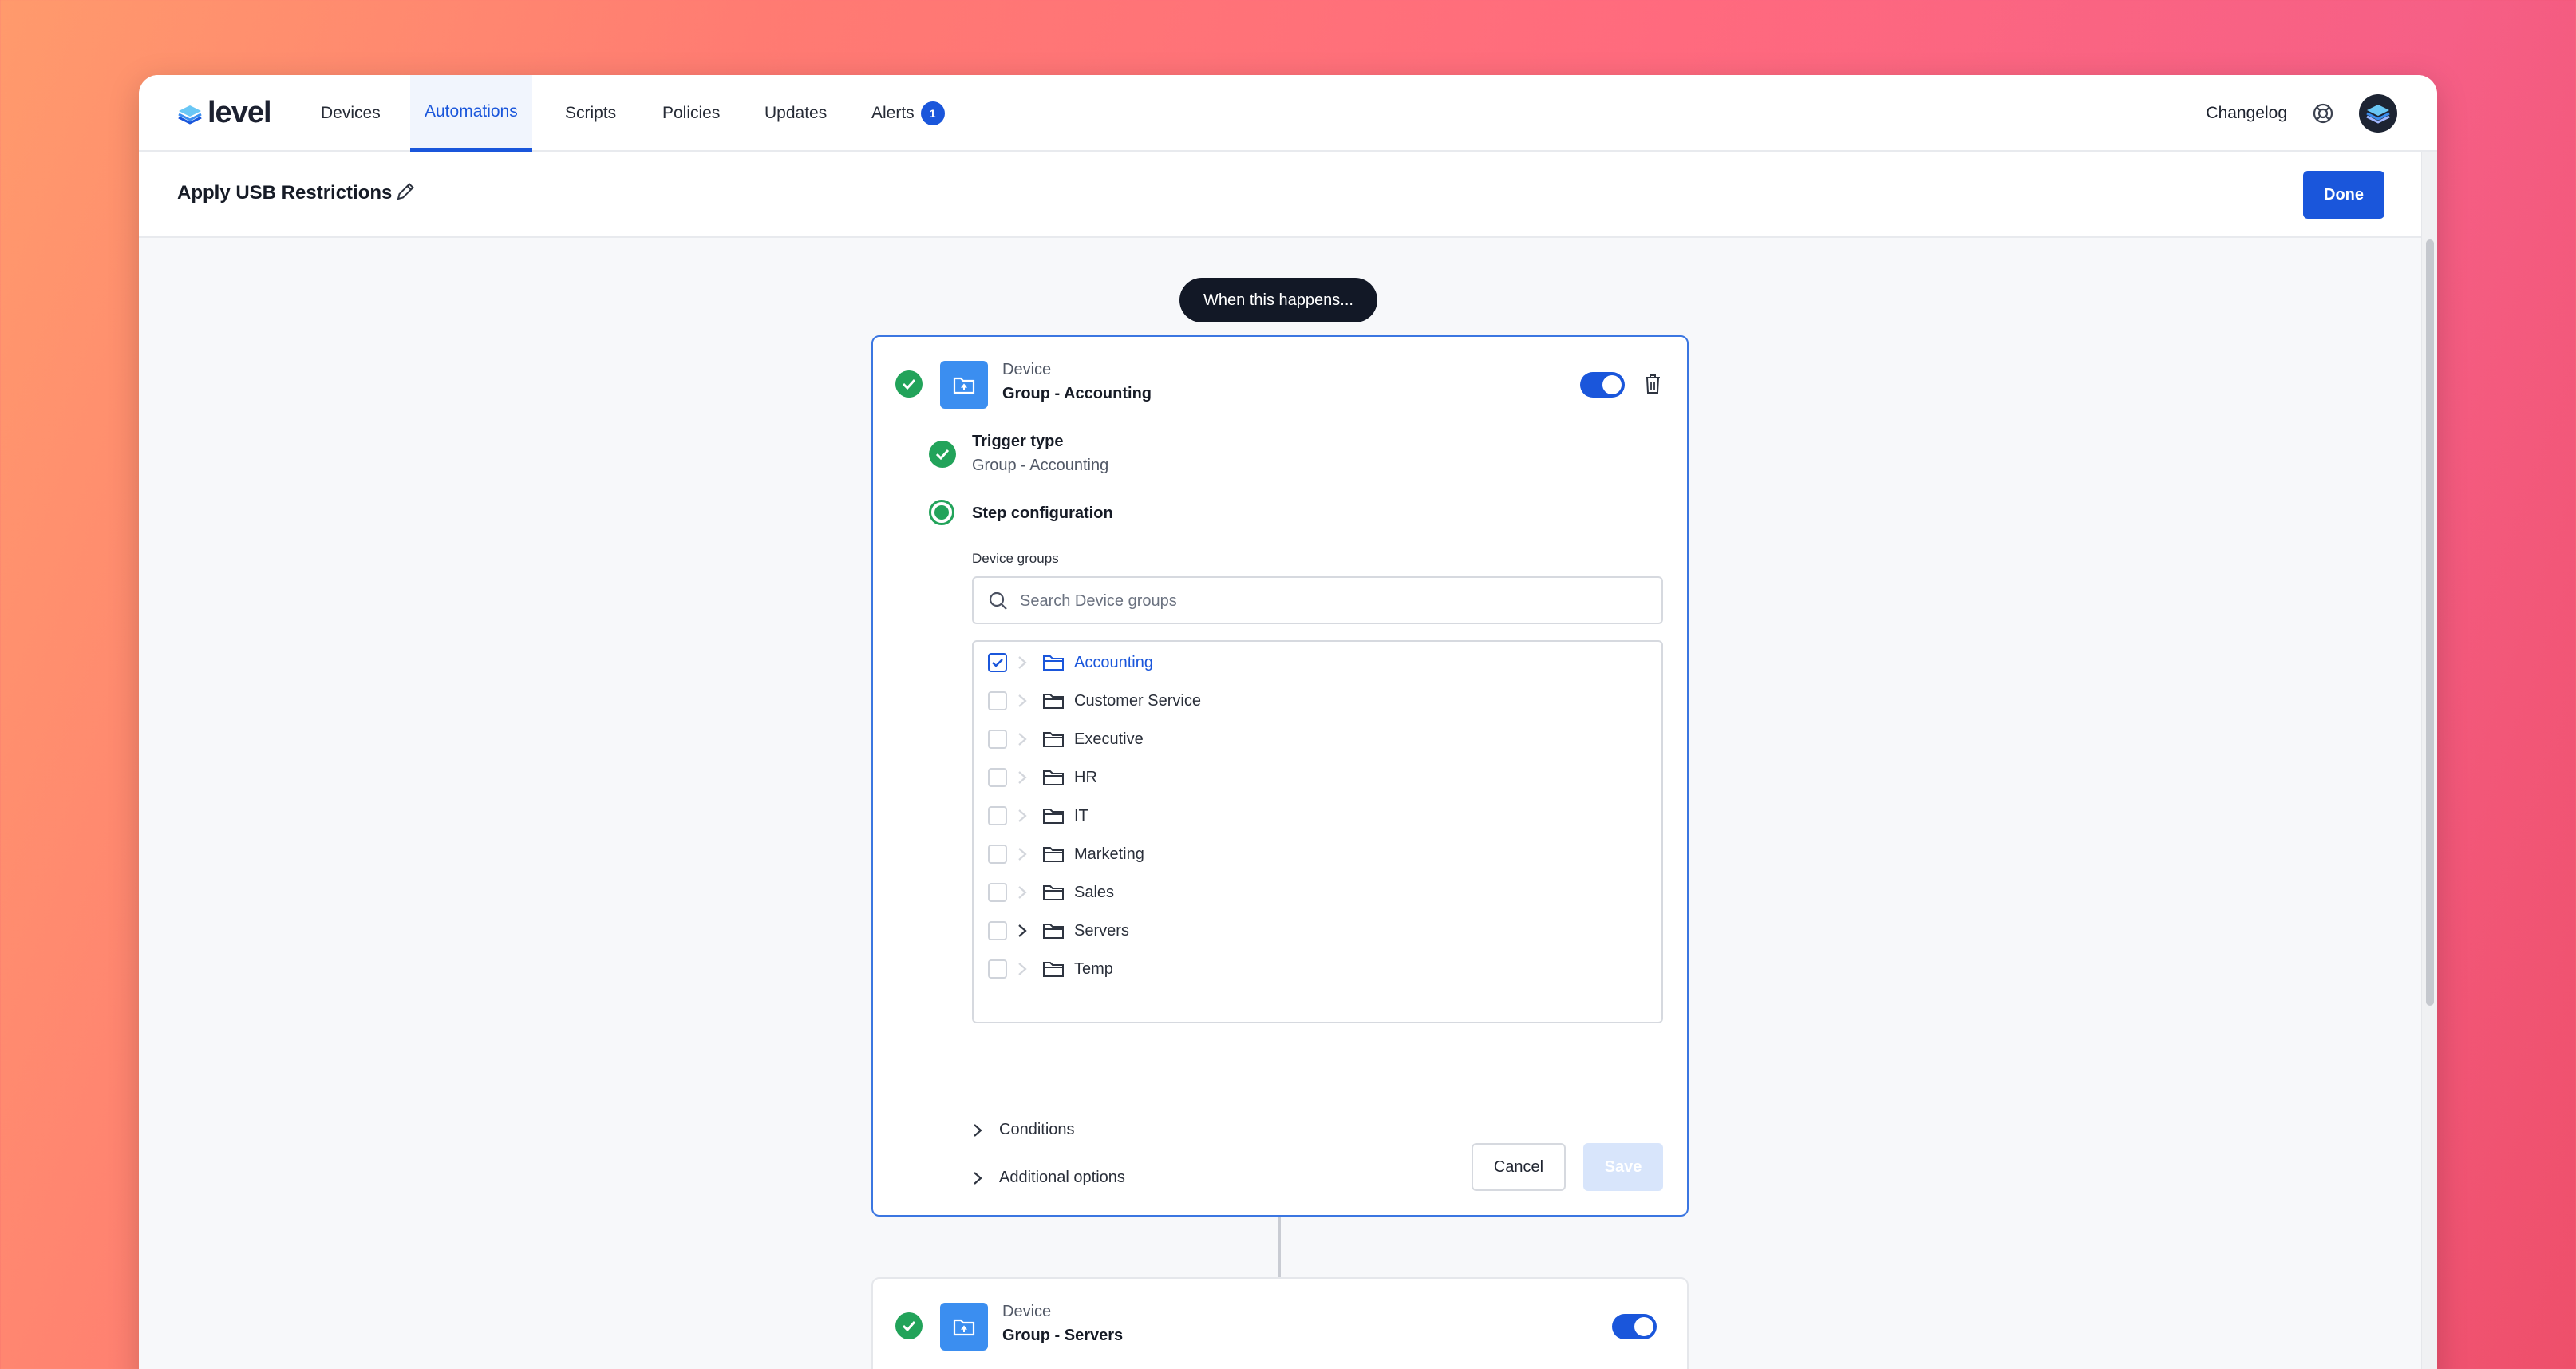 The image size is (2576, 1369). What do you see at coordinates (1317, 816) in the screenshot?
I see `tree-row: IT` at bounding box center [1317, 816].